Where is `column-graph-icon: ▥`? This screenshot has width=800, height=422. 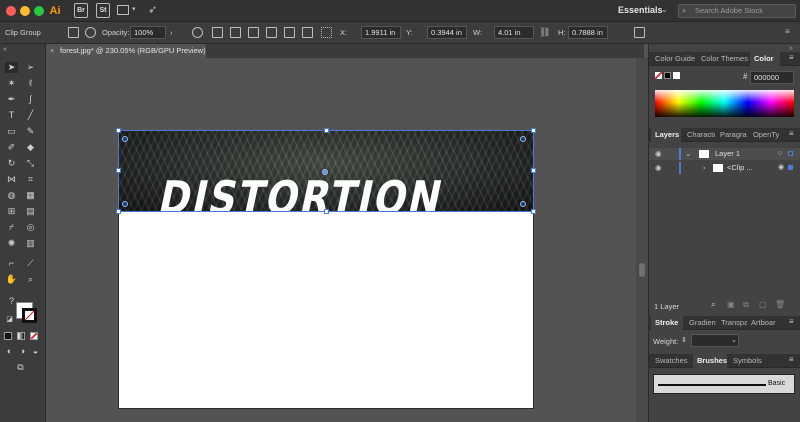
column-graph-icon: ▥ is located at coordinates (30, 243).